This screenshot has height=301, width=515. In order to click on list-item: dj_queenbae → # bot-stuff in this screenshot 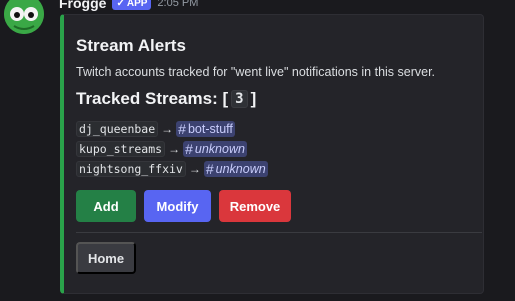, I will do `click(272, 129)`.